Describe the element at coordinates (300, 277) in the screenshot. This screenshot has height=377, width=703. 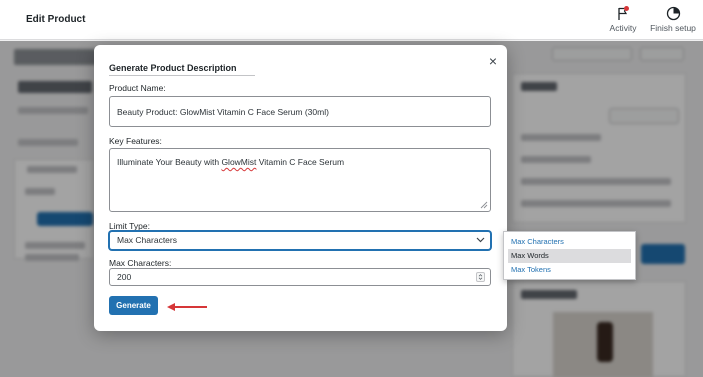
I see `max-characters-input: 200` at that location.